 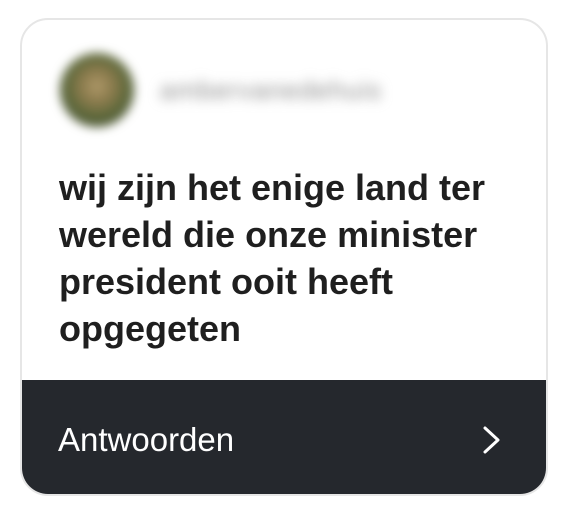 What do you see at coordinates (97, 90) in the screenshot?
I see `avatar` at bounding box center [97, 90].